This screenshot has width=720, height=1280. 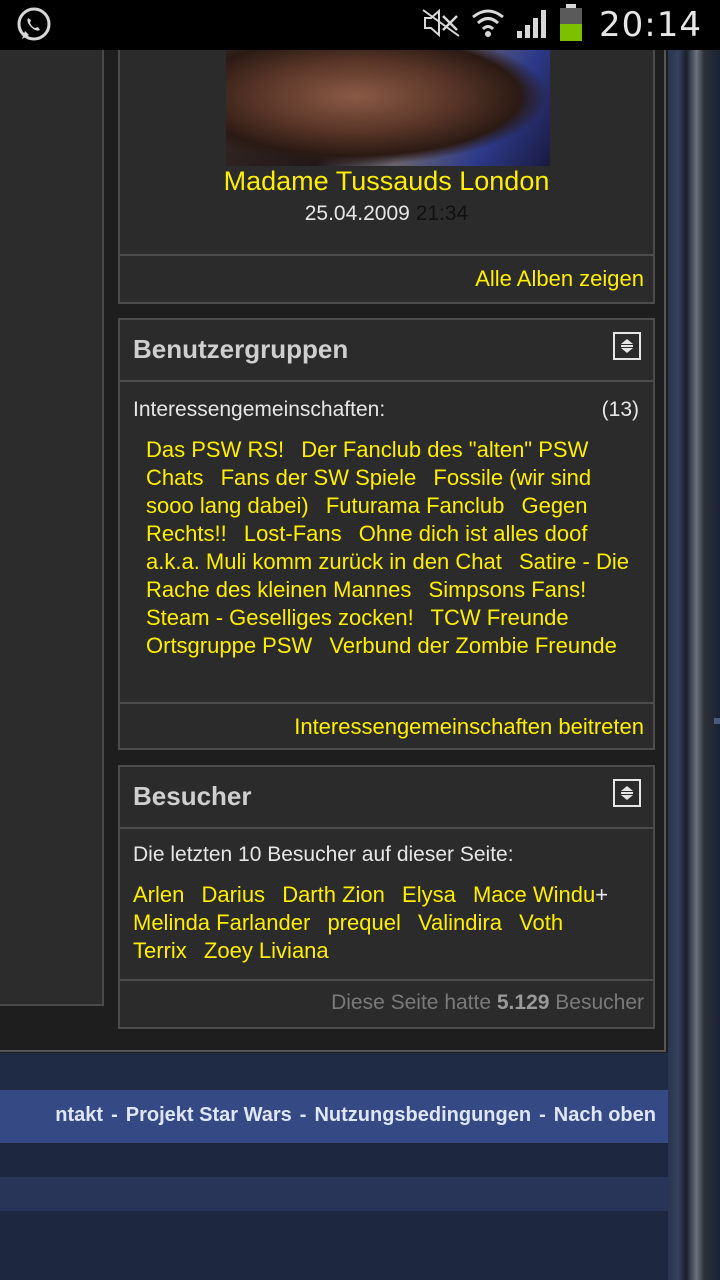 I want to click on group-link: Lost-Fans, so click(x=293, y=533).